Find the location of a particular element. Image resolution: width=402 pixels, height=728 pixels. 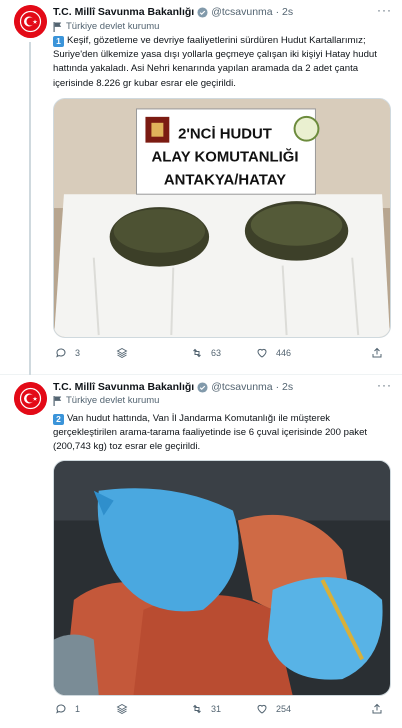

reply-count: 3 is located at coordinates (78, 353).